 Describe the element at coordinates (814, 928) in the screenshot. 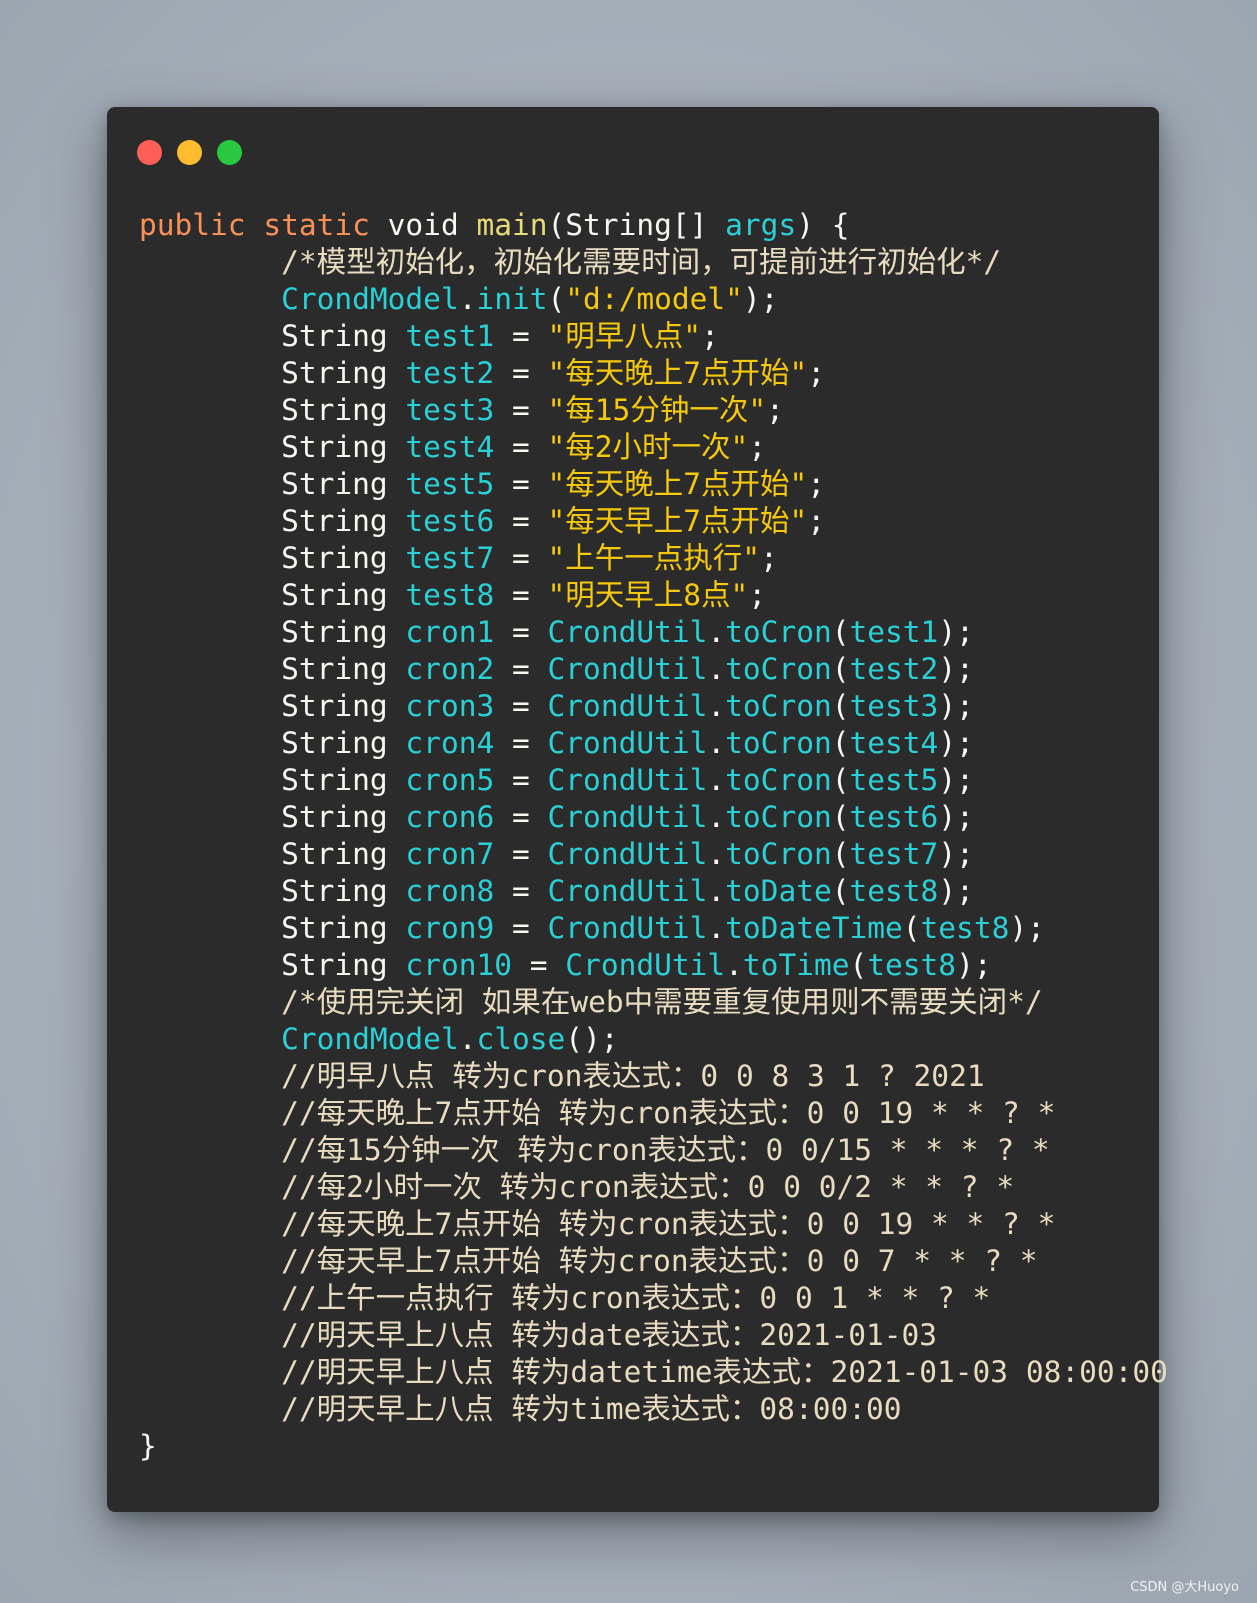

I see `code-token-var: toDateTime` at that location.